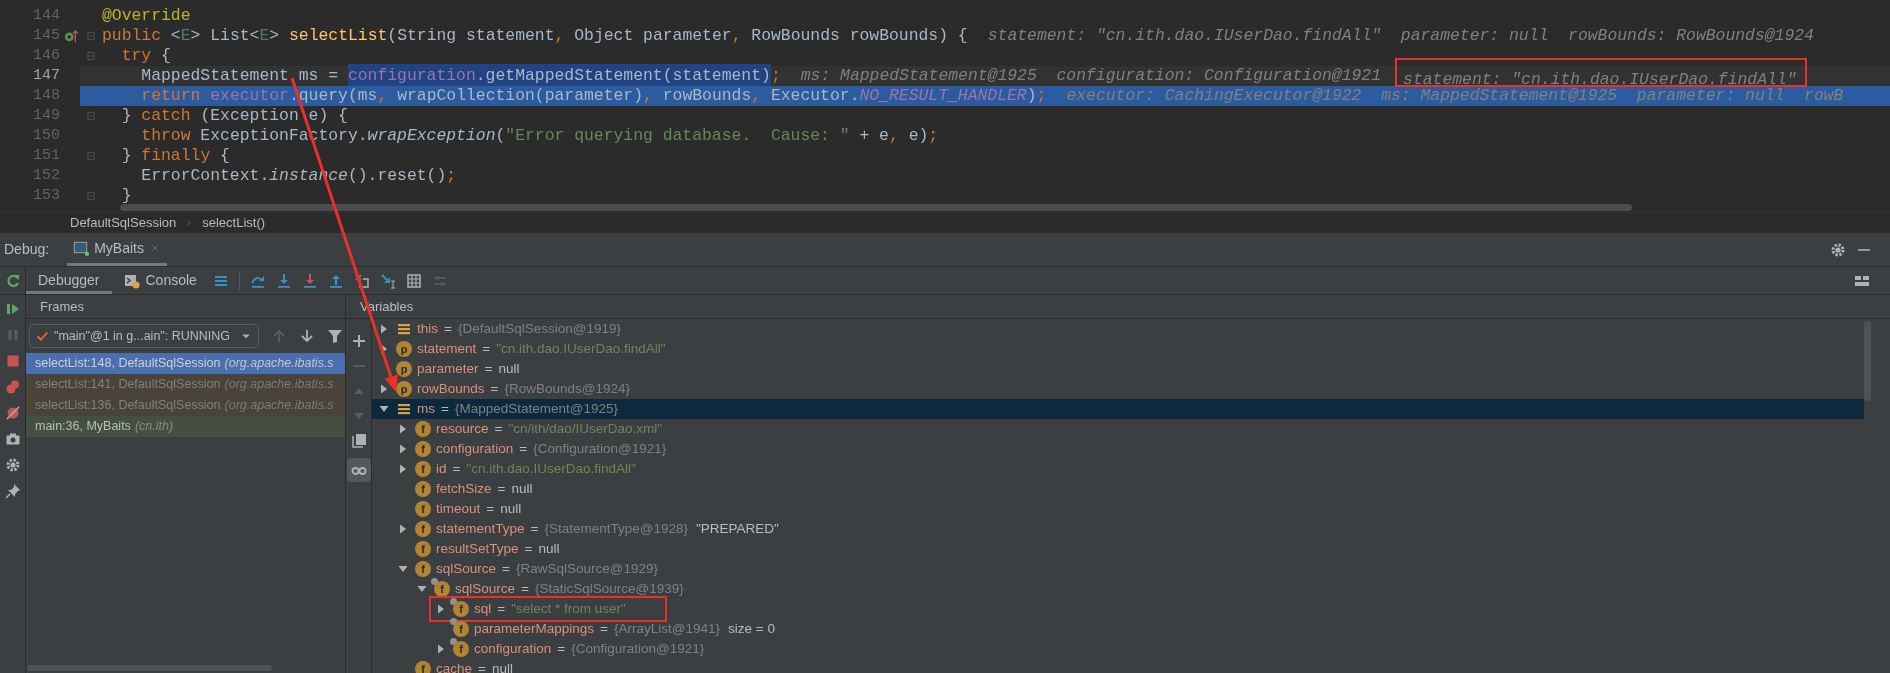 This screenshot has width=1890, height=673. What do you see at coordinates (387, 280) in the screenshot?
I see `arrow-cursor-icon` at bounding box center [387, 280].